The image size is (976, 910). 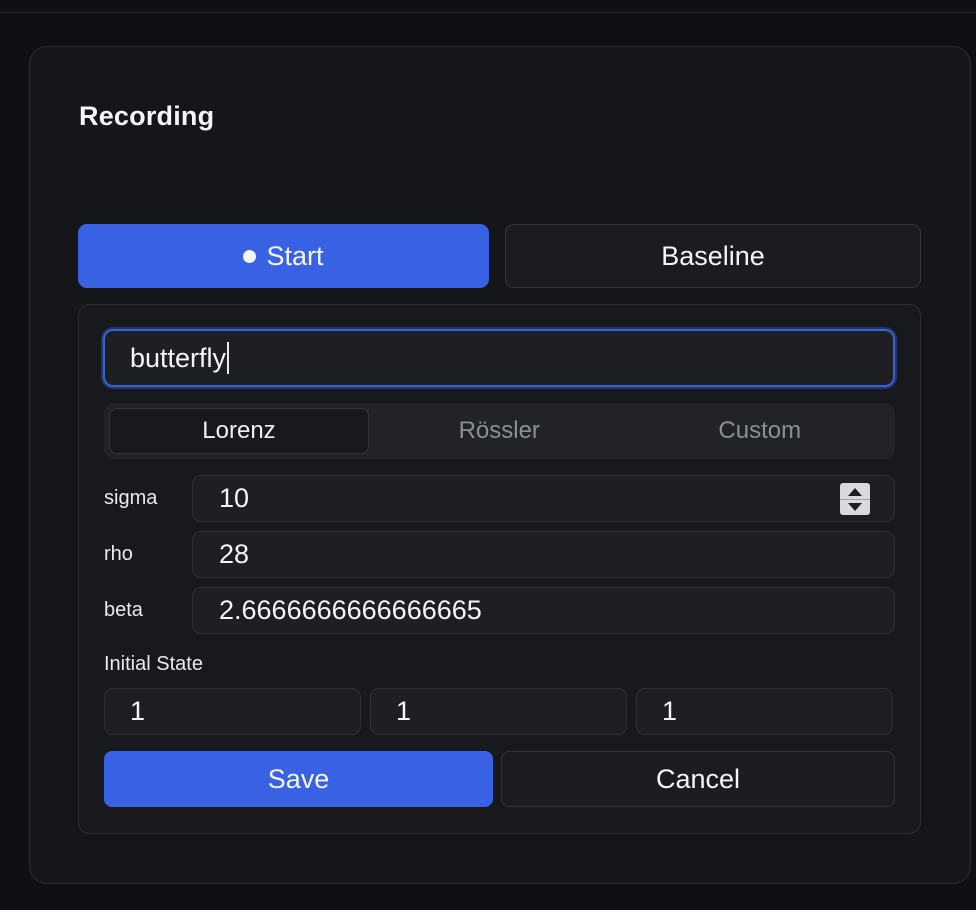 I want to click on initial-state-y-value: 1, so click(x=404, y=711).